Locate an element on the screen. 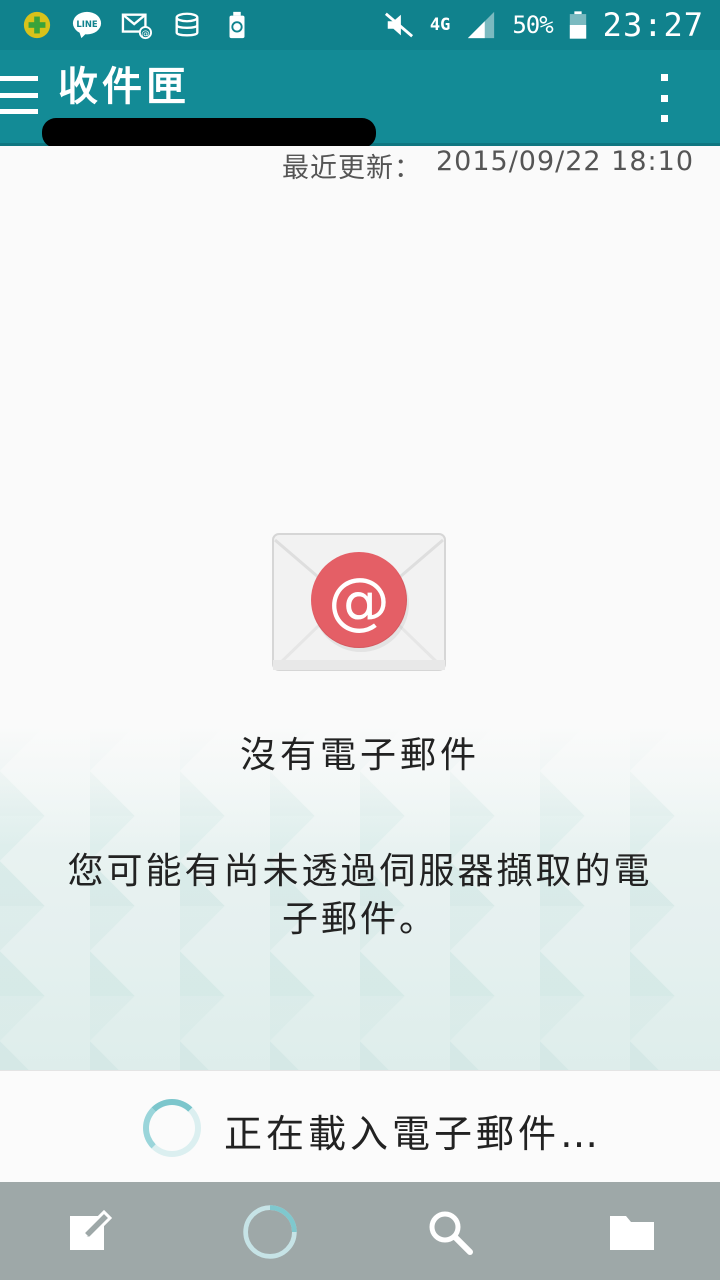 The height and width of the screenshot is (1280, 720). battery-percent: 50% is located at coordinates (532, 25).